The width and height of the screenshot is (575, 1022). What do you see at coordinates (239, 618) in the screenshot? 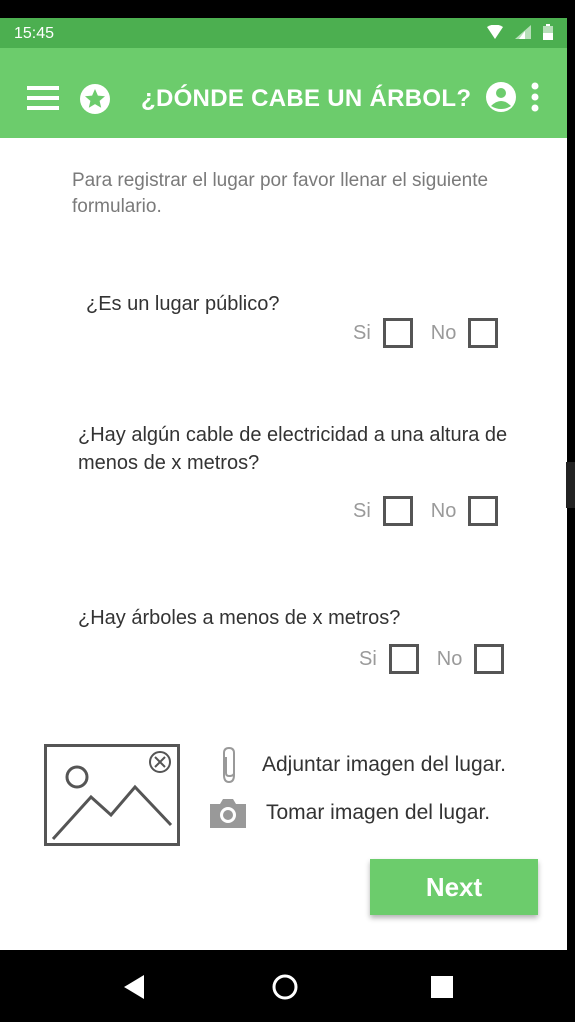
I see `question-nearby-trees: ¿Hay árboles a menos de x metros?` at bounding box center [239, 618].